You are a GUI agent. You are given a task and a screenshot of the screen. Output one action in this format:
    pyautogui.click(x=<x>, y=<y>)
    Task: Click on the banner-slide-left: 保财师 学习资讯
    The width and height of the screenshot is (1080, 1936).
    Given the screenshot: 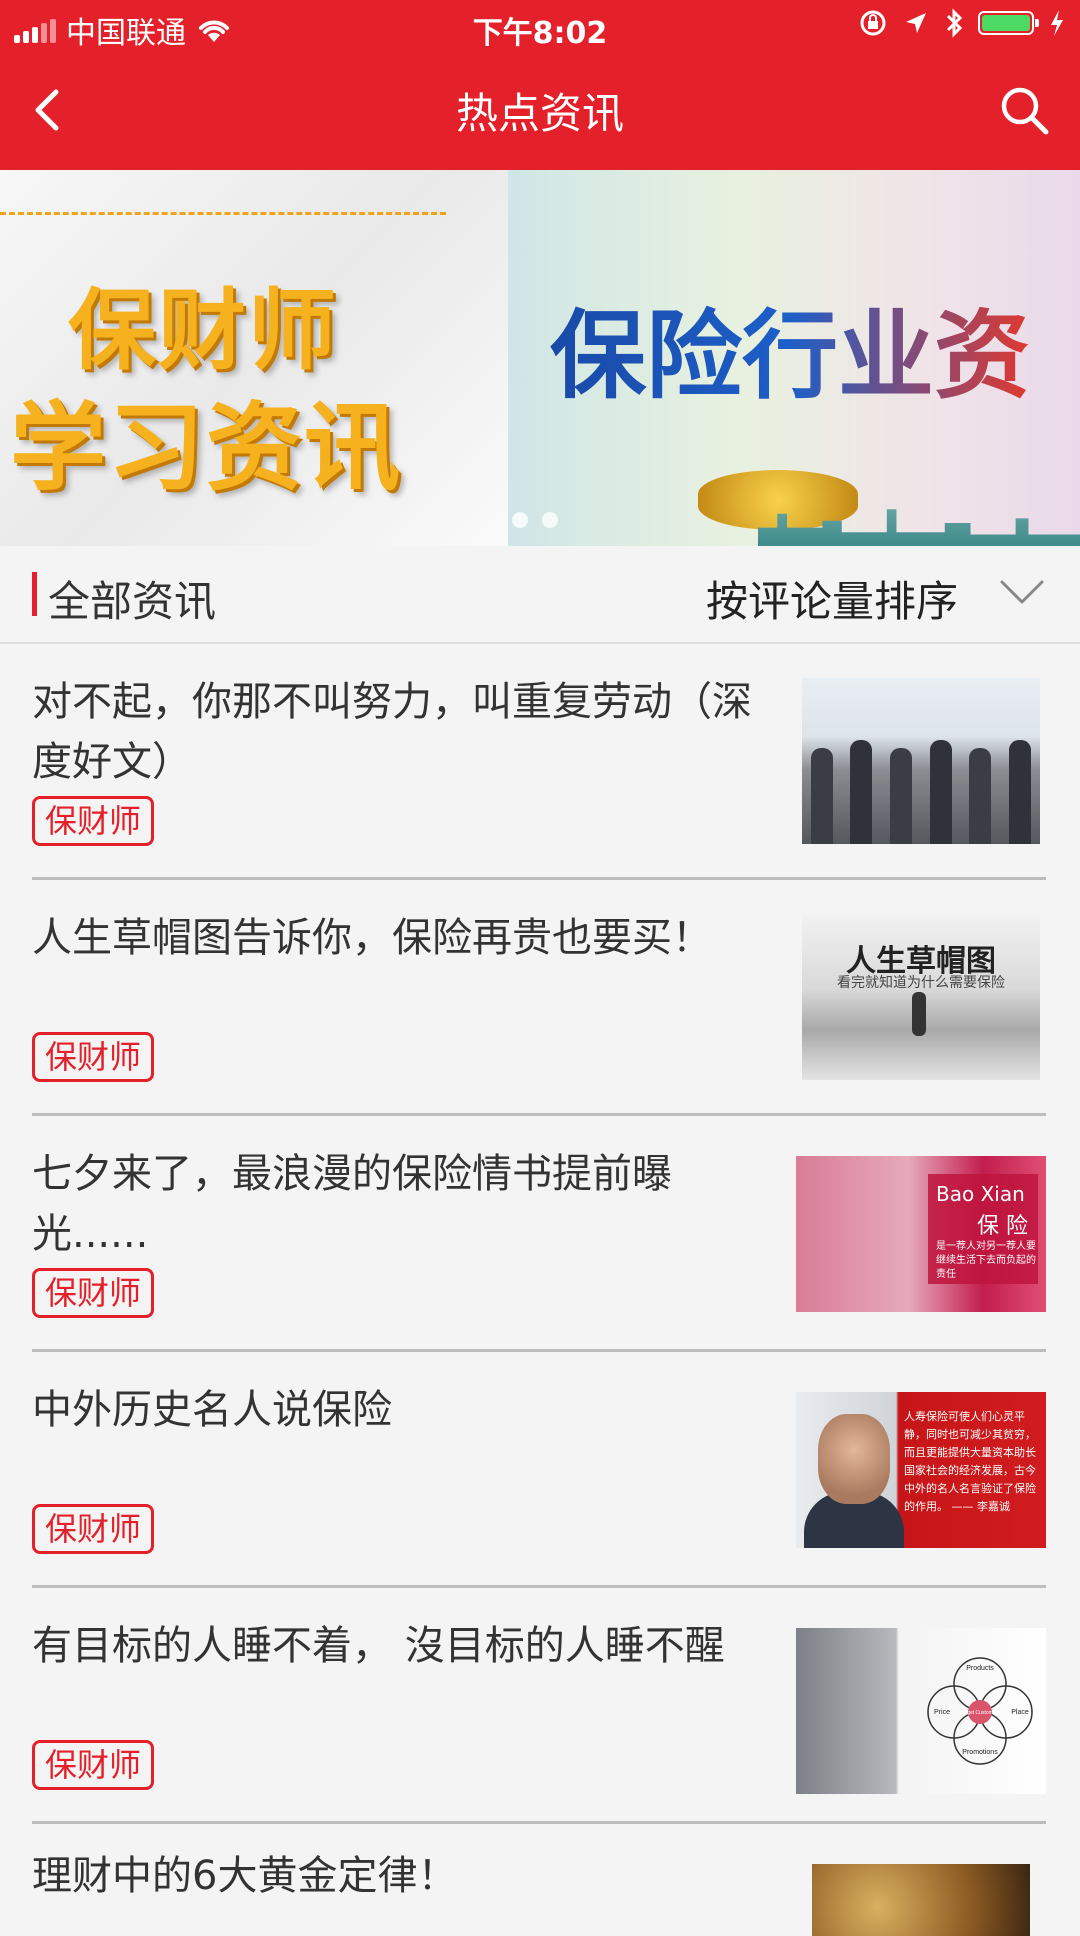 What is the action you would take?
    pyautogui.click(x=254, y=358)
    